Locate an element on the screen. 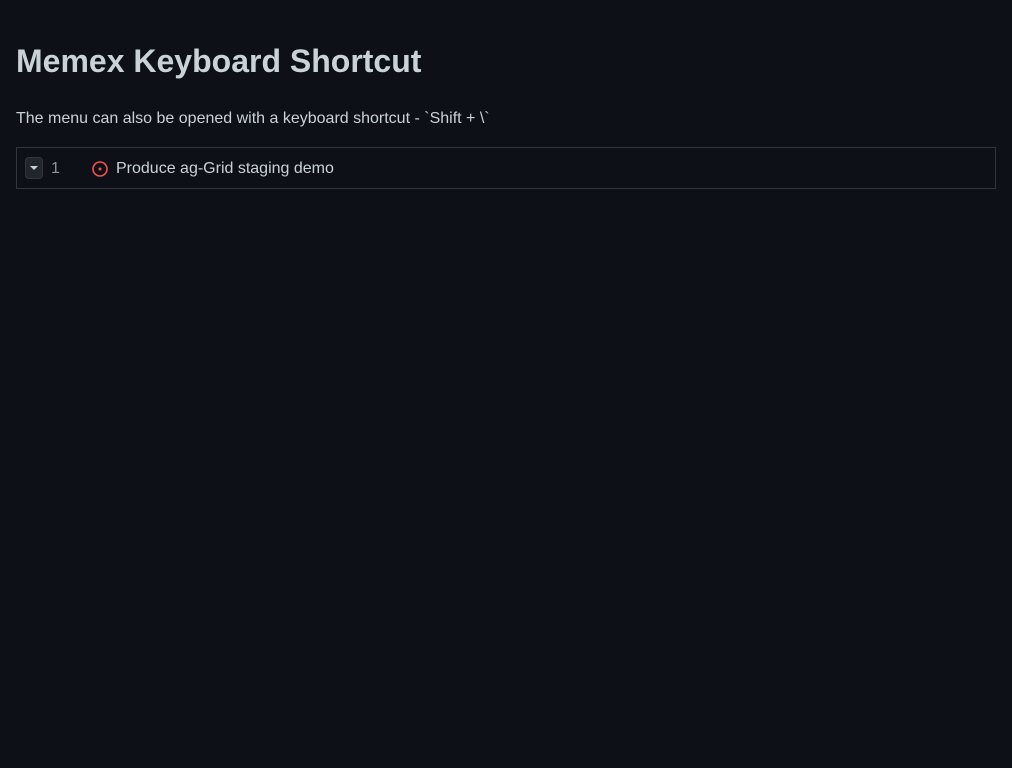 This screenshot has height=768, width=1012. issue-opened-icon is located at coordinates (100, 169).